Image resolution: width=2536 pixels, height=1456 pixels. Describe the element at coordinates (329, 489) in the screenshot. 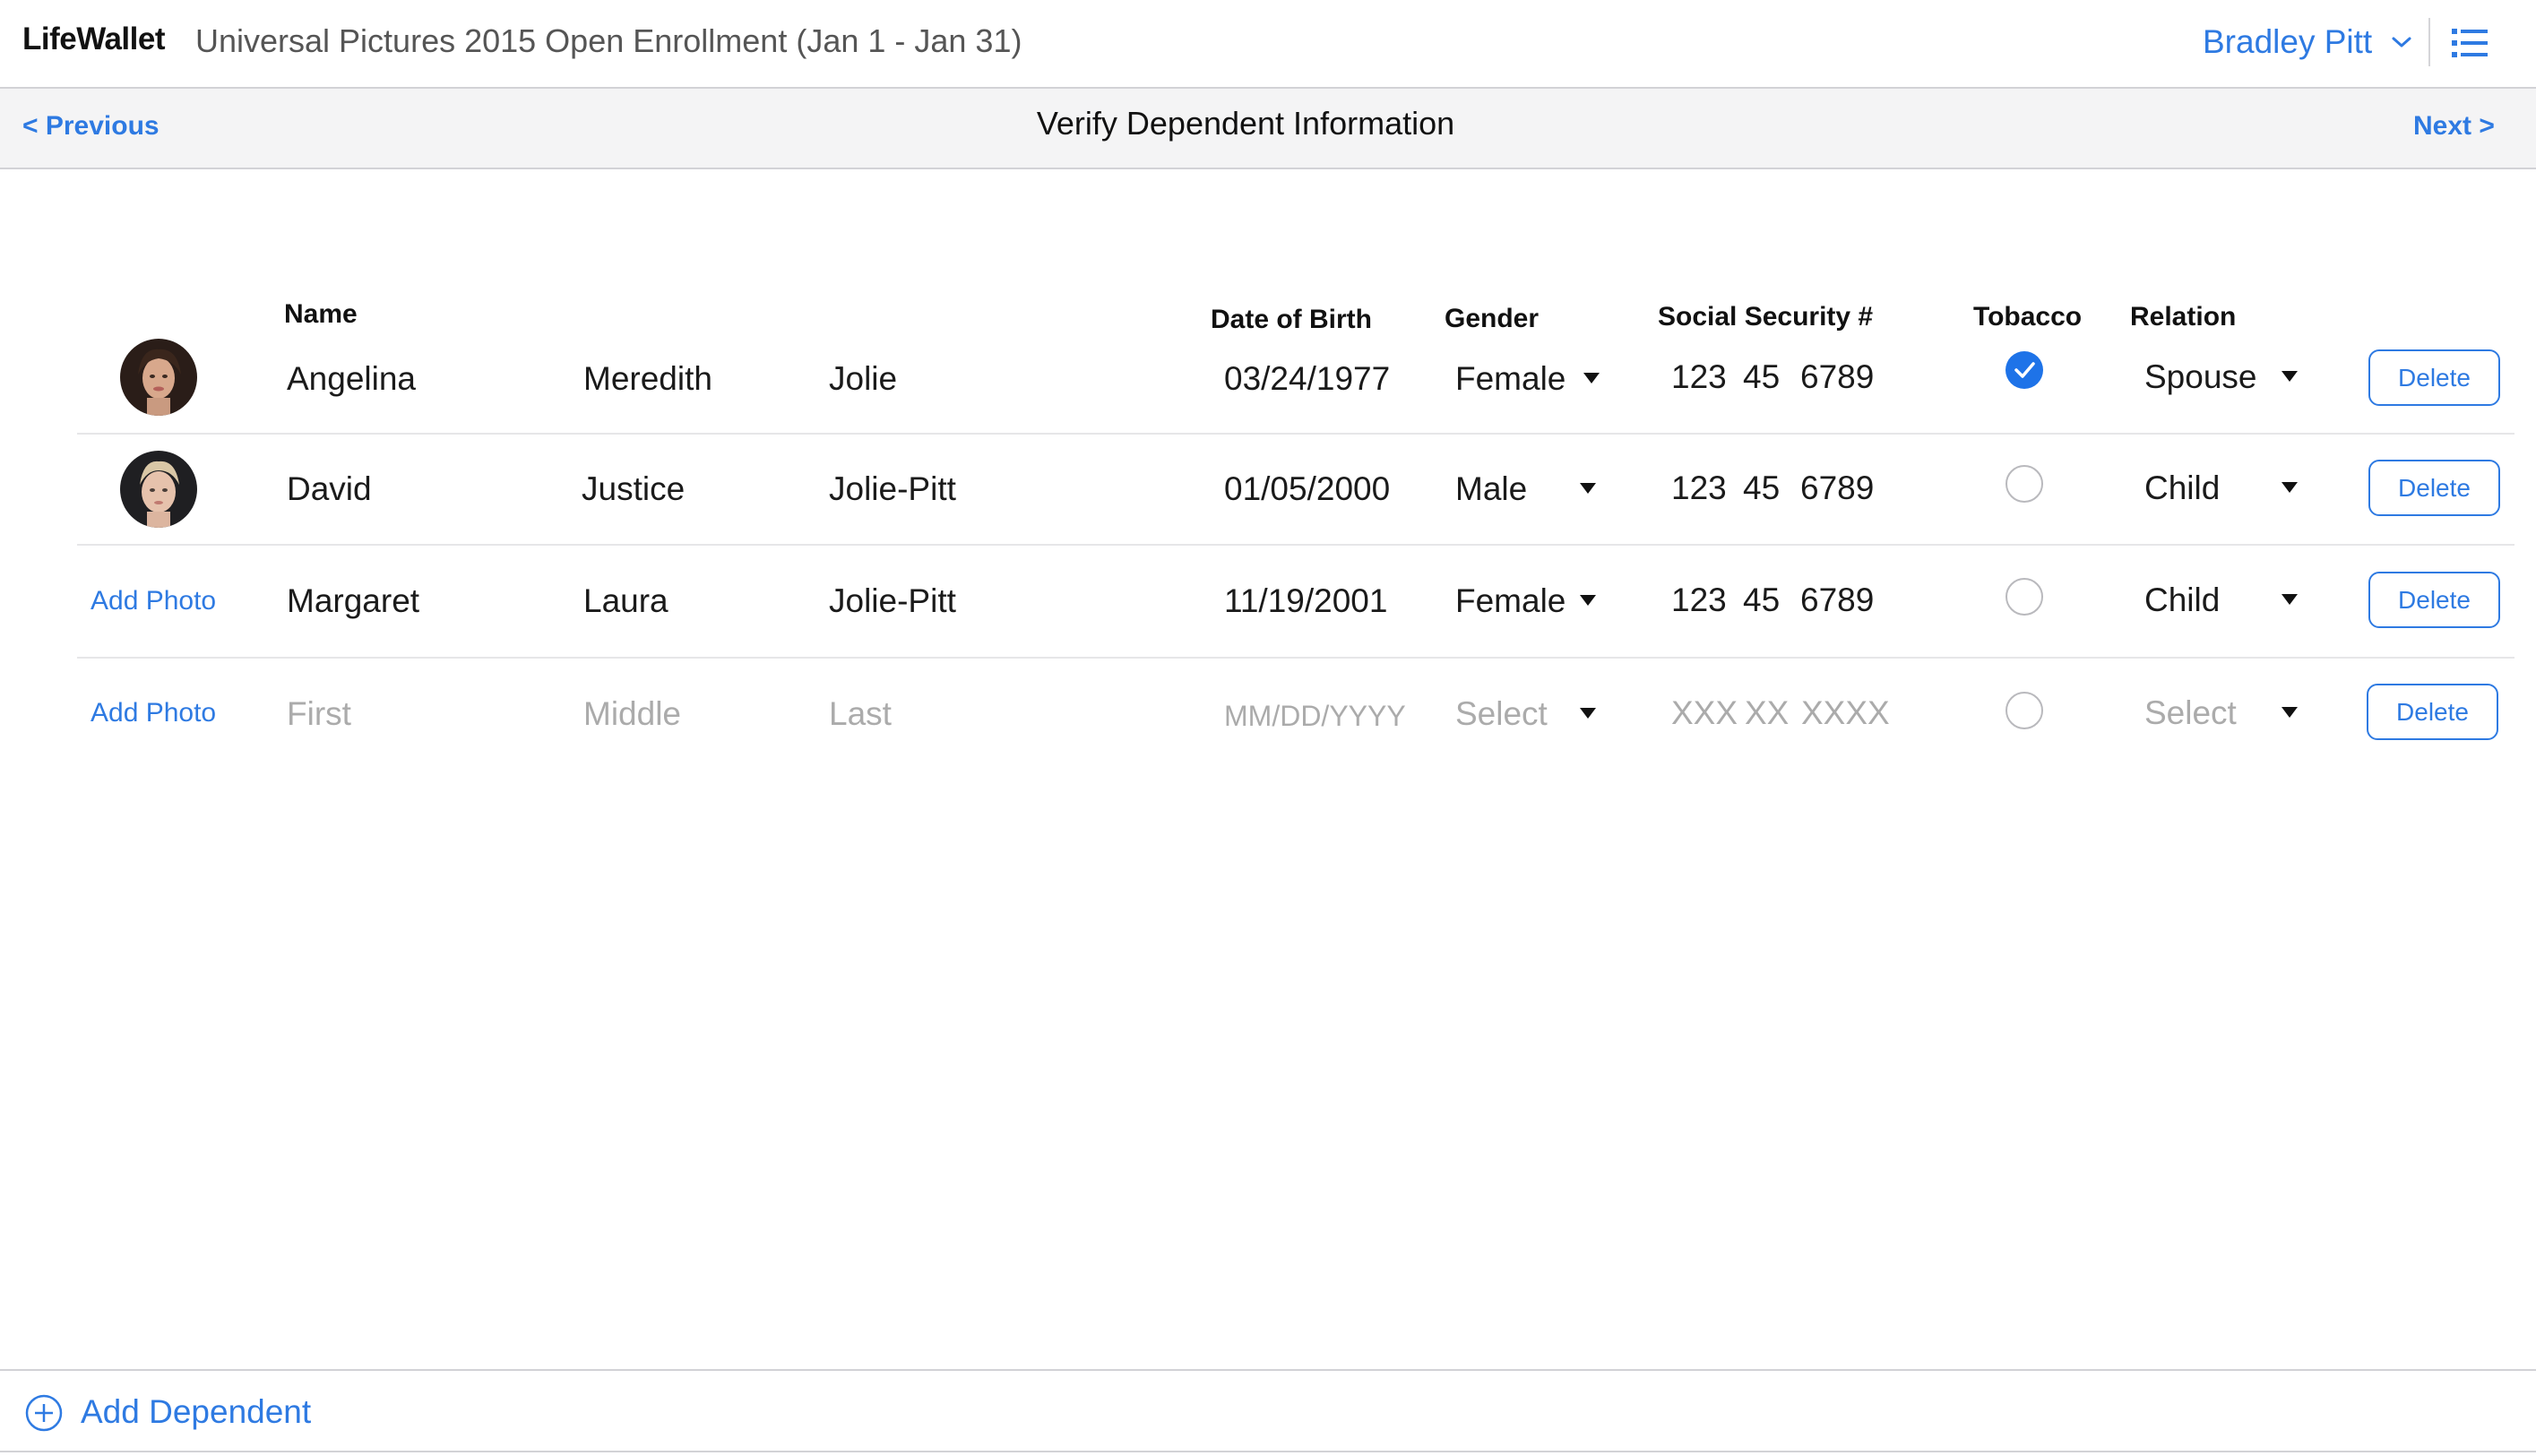

I see `first-name-field: David` at that location.